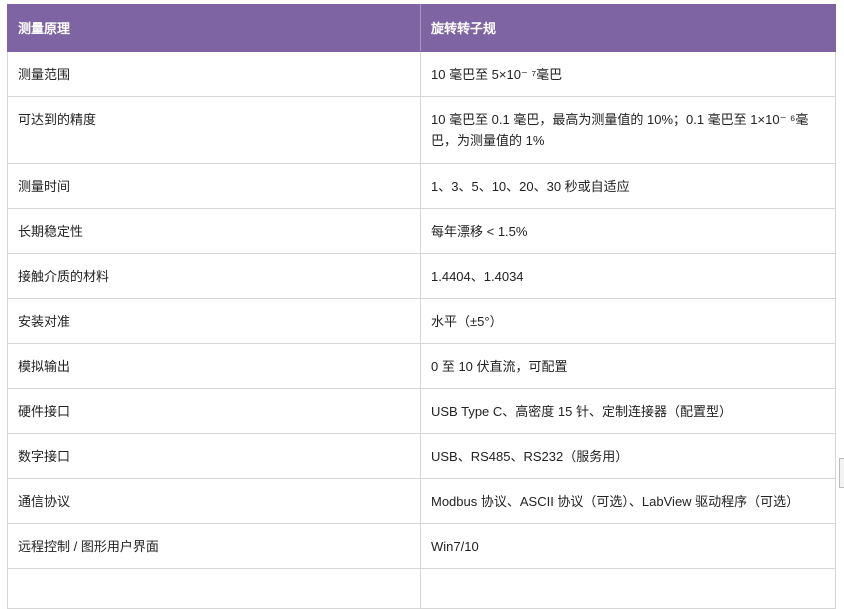 This screenshot has height=609, width=844. I want to click on table-header-row: 测量原理 旋转转子规, so click(421, 28).